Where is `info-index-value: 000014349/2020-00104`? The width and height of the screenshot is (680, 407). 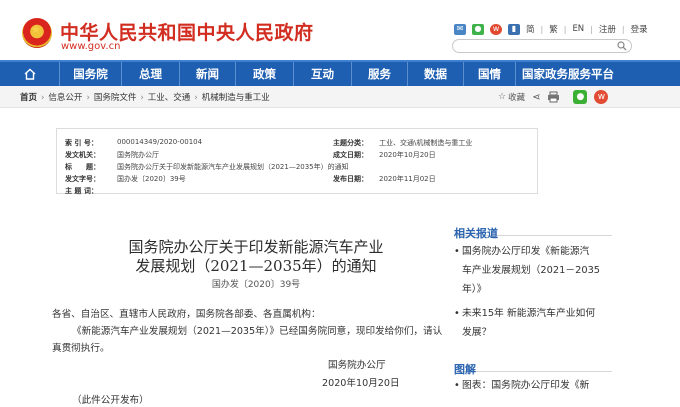 info-index-value: 000014349/2020-00104 is located at coordinates (160, 142).